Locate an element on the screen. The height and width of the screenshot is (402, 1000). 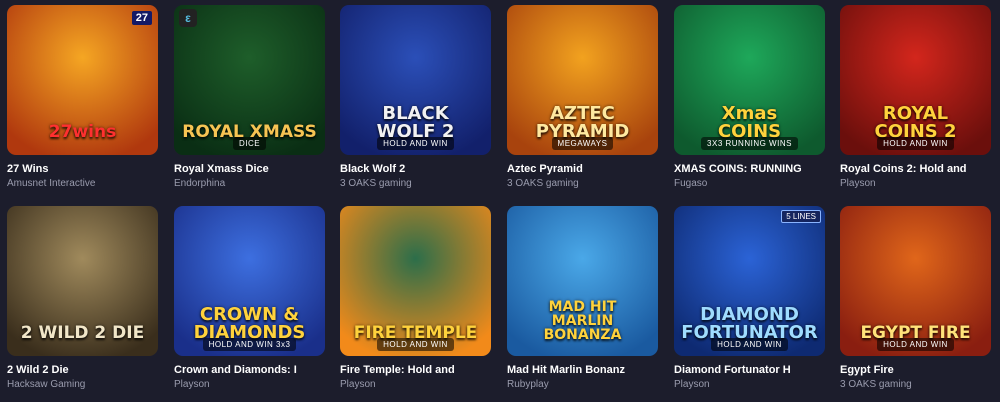
game-title: Mad Hit Marlin Bonanz is located at coordinates (582, 370).